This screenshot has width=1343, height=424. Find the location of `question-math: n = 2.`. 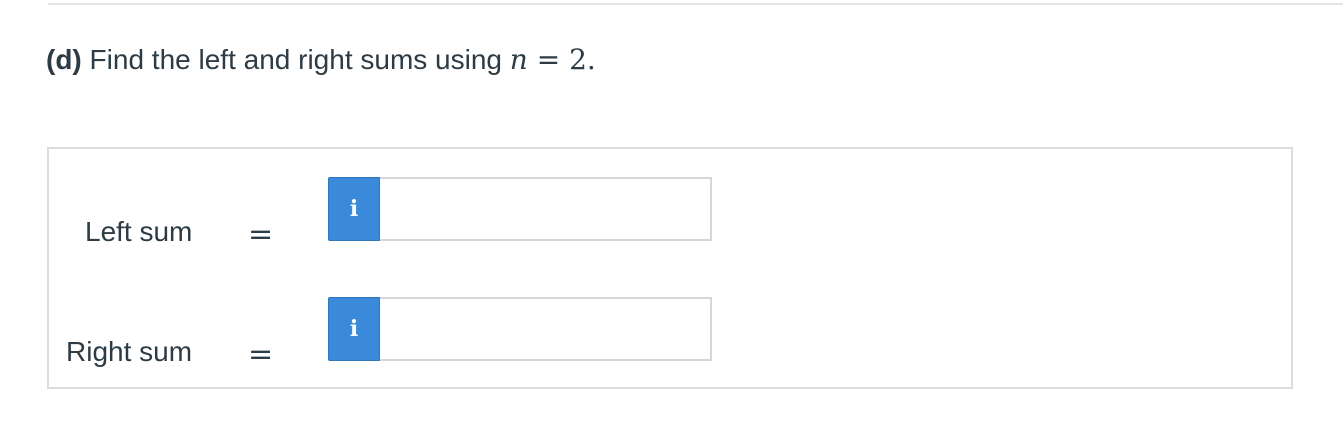

question-math: n = 2. is located at coordinates (553, 59).